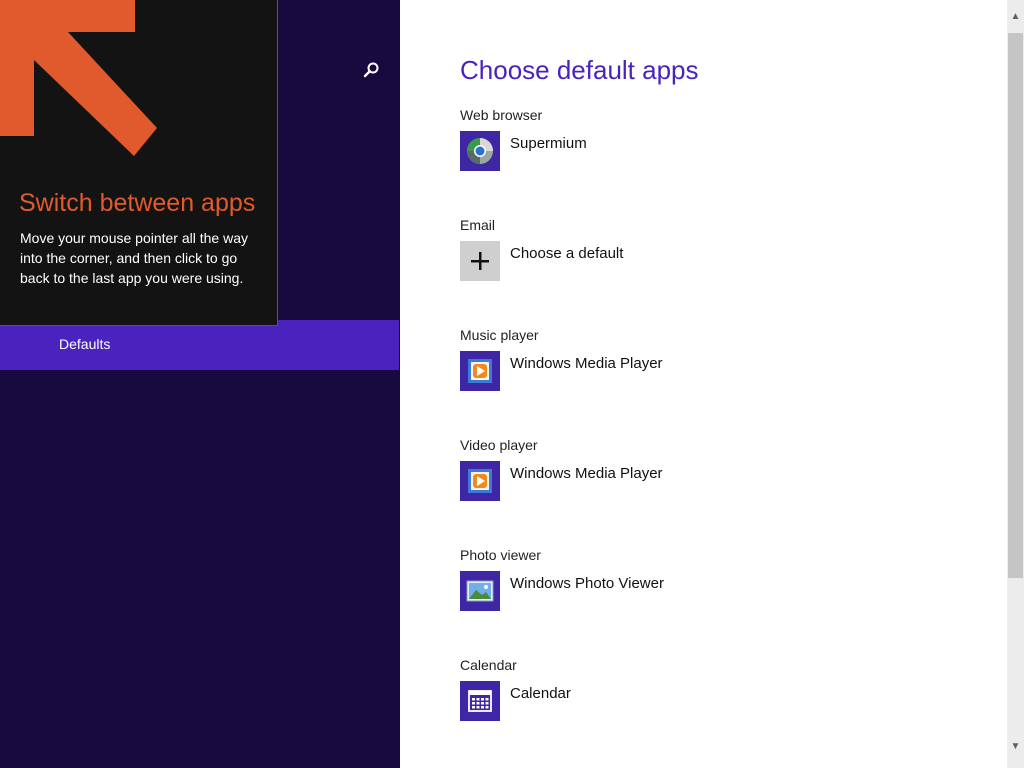 This screenshot has width=1024, height=768. What do you see at coordinates (610, 151) in the screenshot?
I see `web-browser-app-button: Supermium` at bounding box center [610, 151].